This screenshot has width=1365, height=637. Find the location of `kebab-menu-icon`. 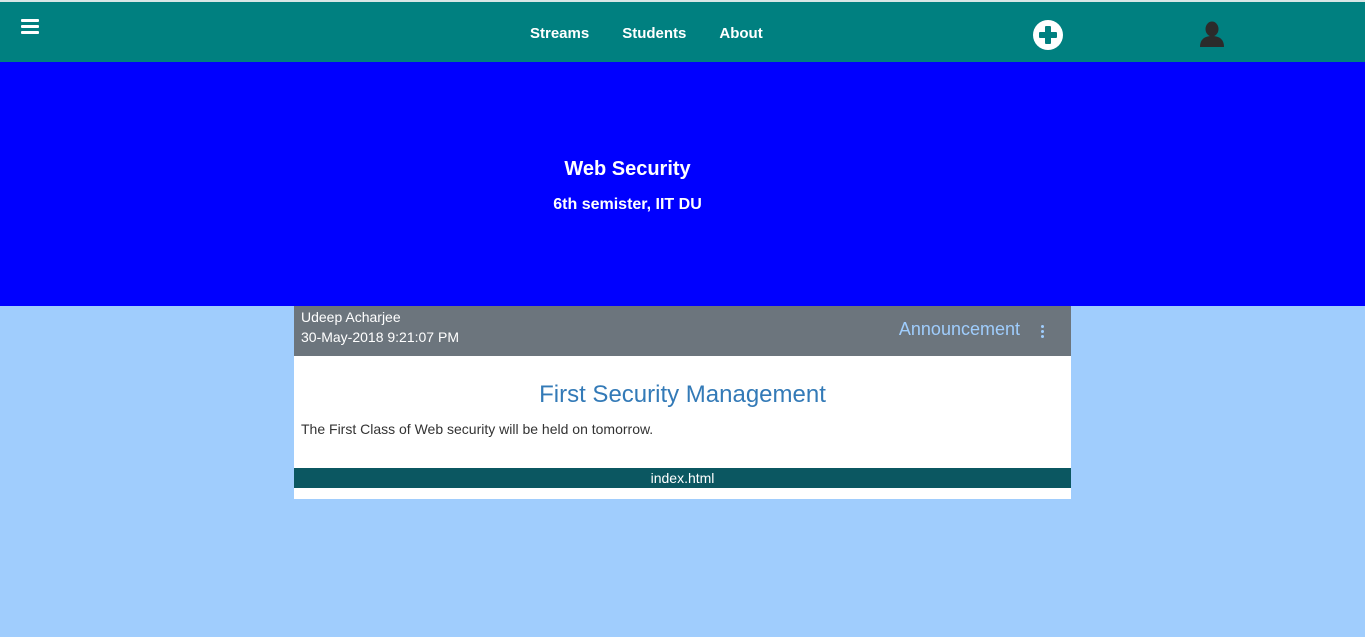

kebab-menu-icon is located at coordinates (1043, 332).